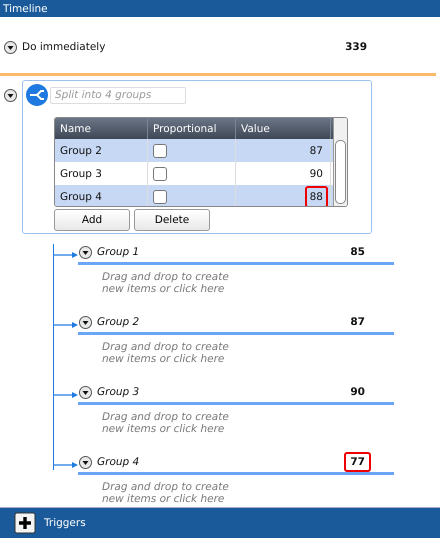 The image size is (440, 538). Describe the element at coordinates (172, 220) in the screenshot. I see `delete-button: Delete` at that location.